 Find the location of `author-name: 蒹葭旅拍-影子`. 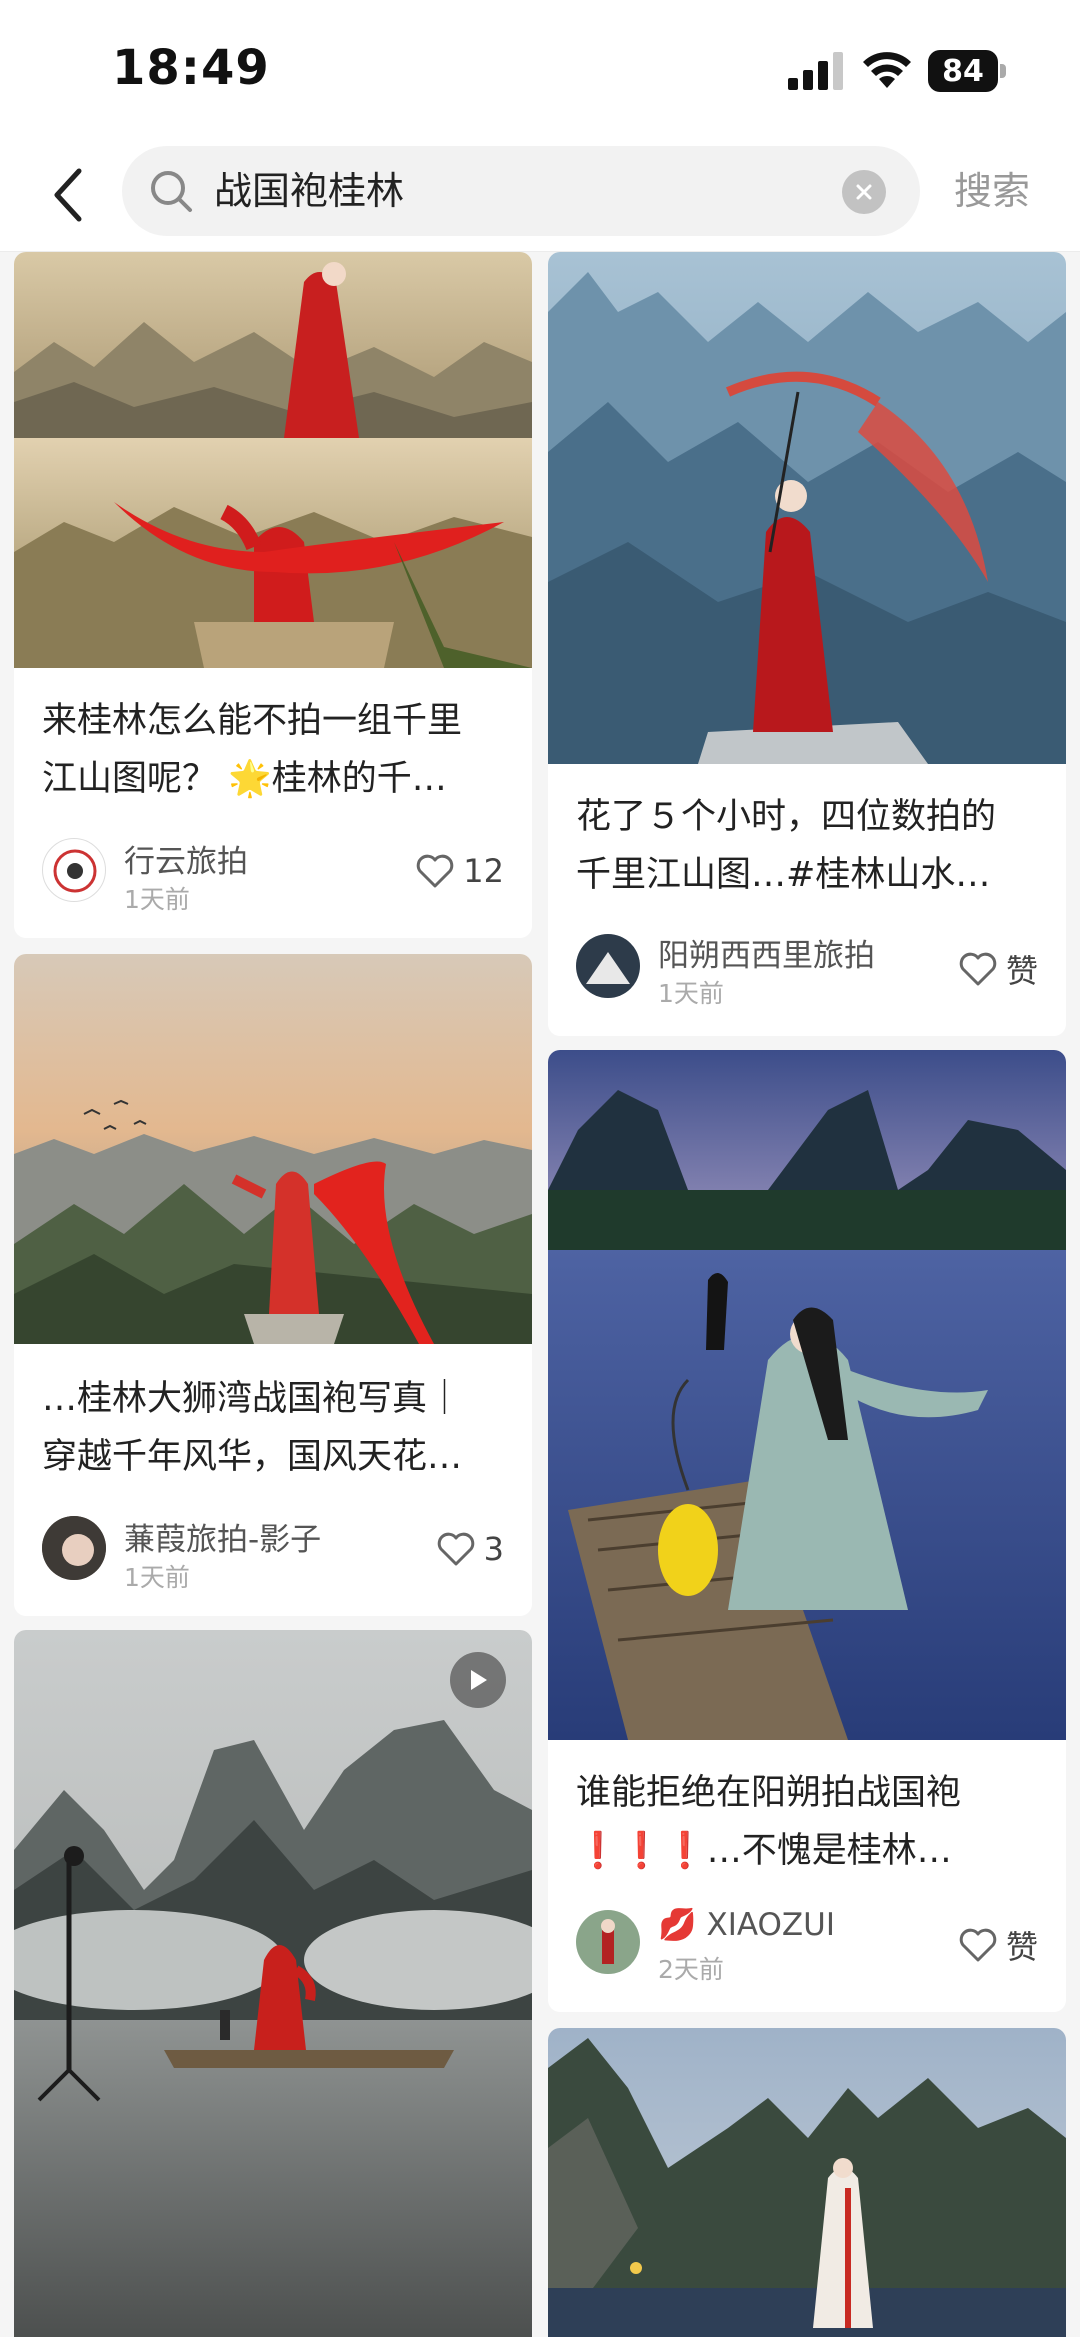

author-name: 蒹葭旅拍-影子 is located at coordinates (222, 1536).